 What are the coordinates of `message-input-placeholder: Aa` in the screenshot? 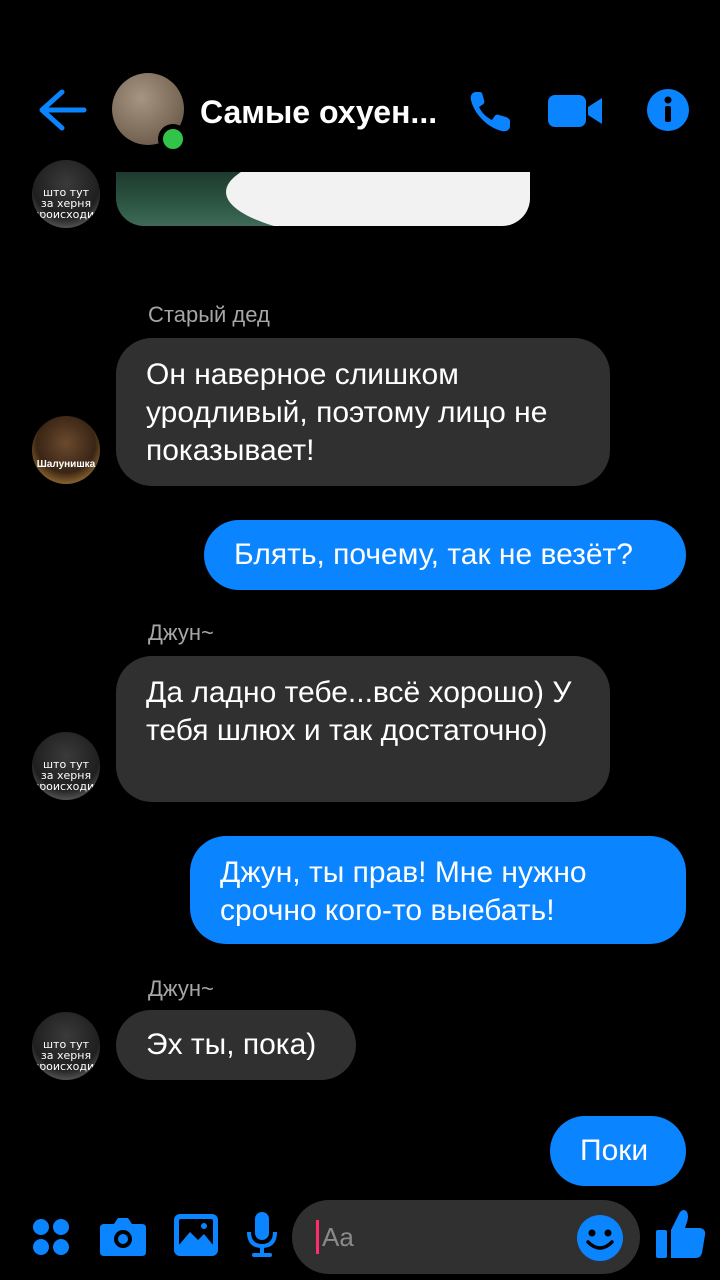 It's located at (338, 1237).